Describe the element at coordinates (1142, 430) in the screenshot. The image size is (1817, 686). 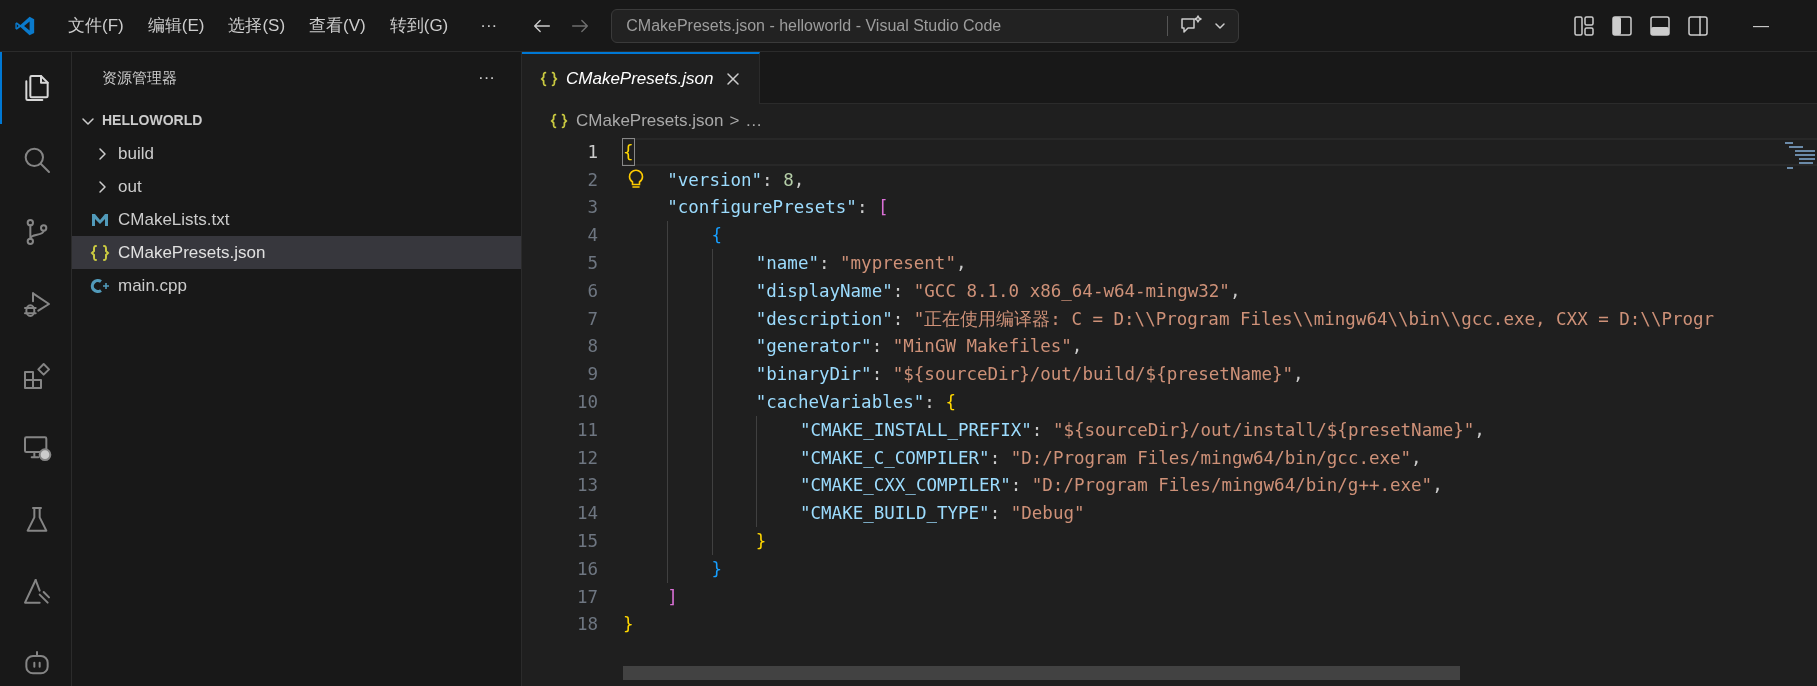
I see `code-line: "CMAKE_INSTALL_PREFIX": "${sourceDir}/out/install/${presetName}",` at that location.